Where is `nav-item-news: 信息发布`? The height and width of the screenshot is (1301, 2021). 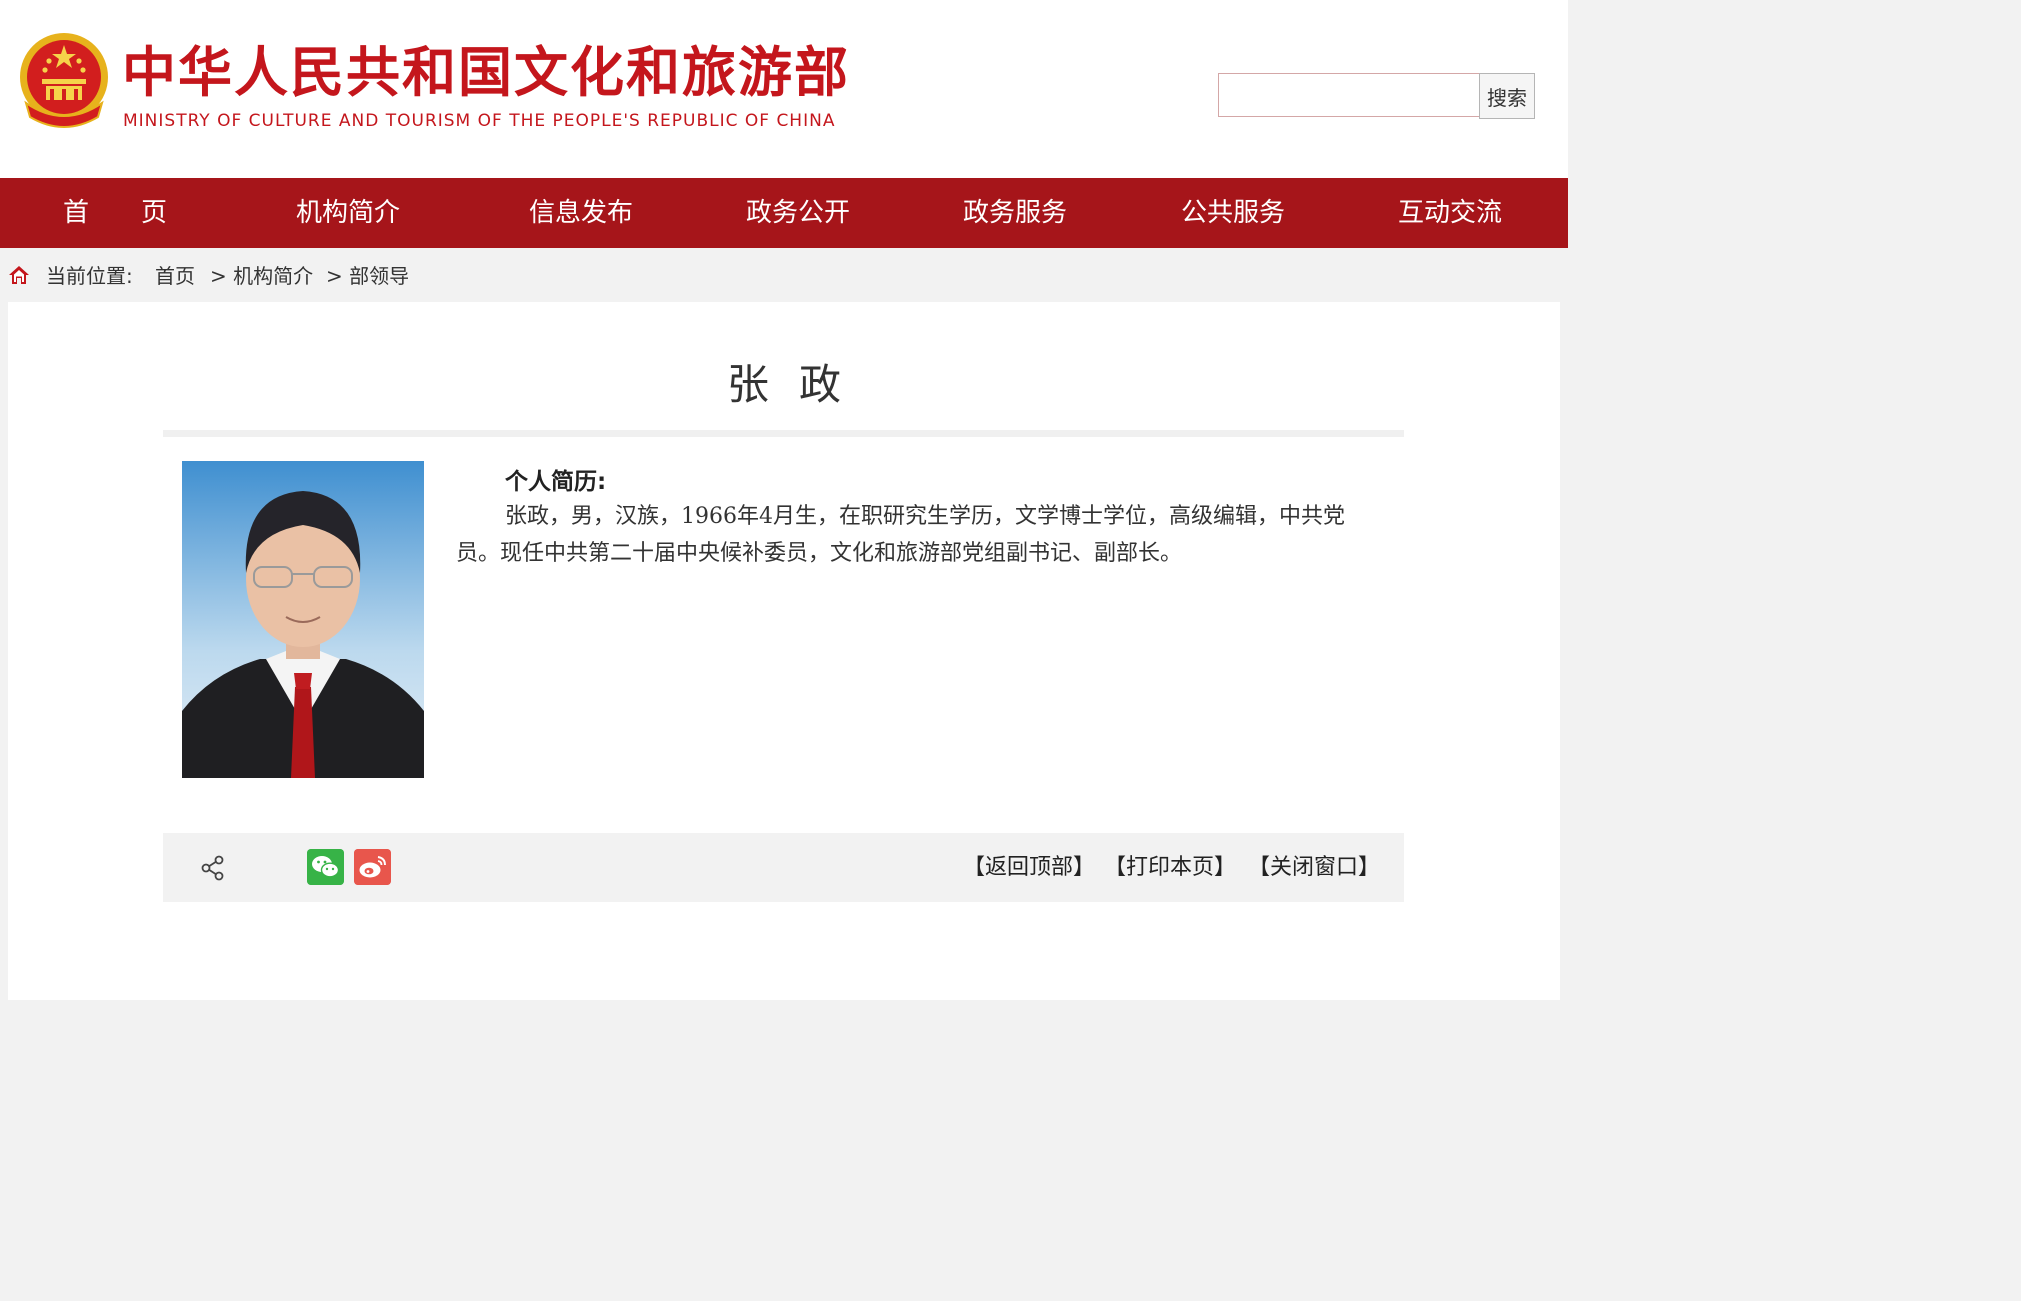 nav-item-news: 信息发布 is located at coordinates (581, 213).